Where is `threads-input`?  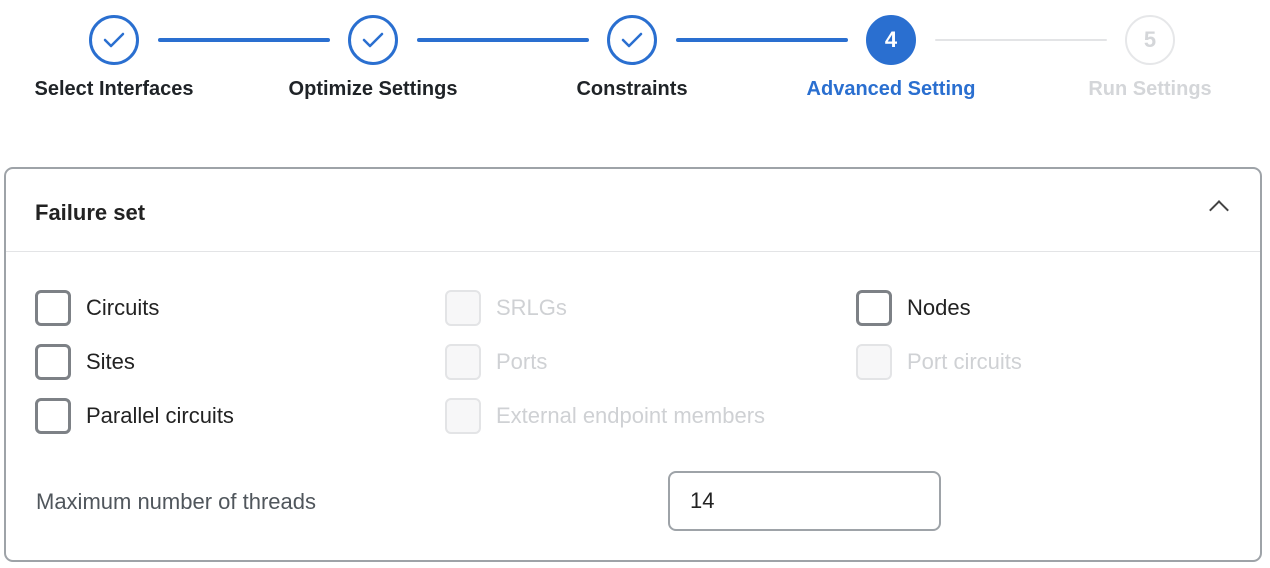
threads-input is located at coordinates (804, 501).